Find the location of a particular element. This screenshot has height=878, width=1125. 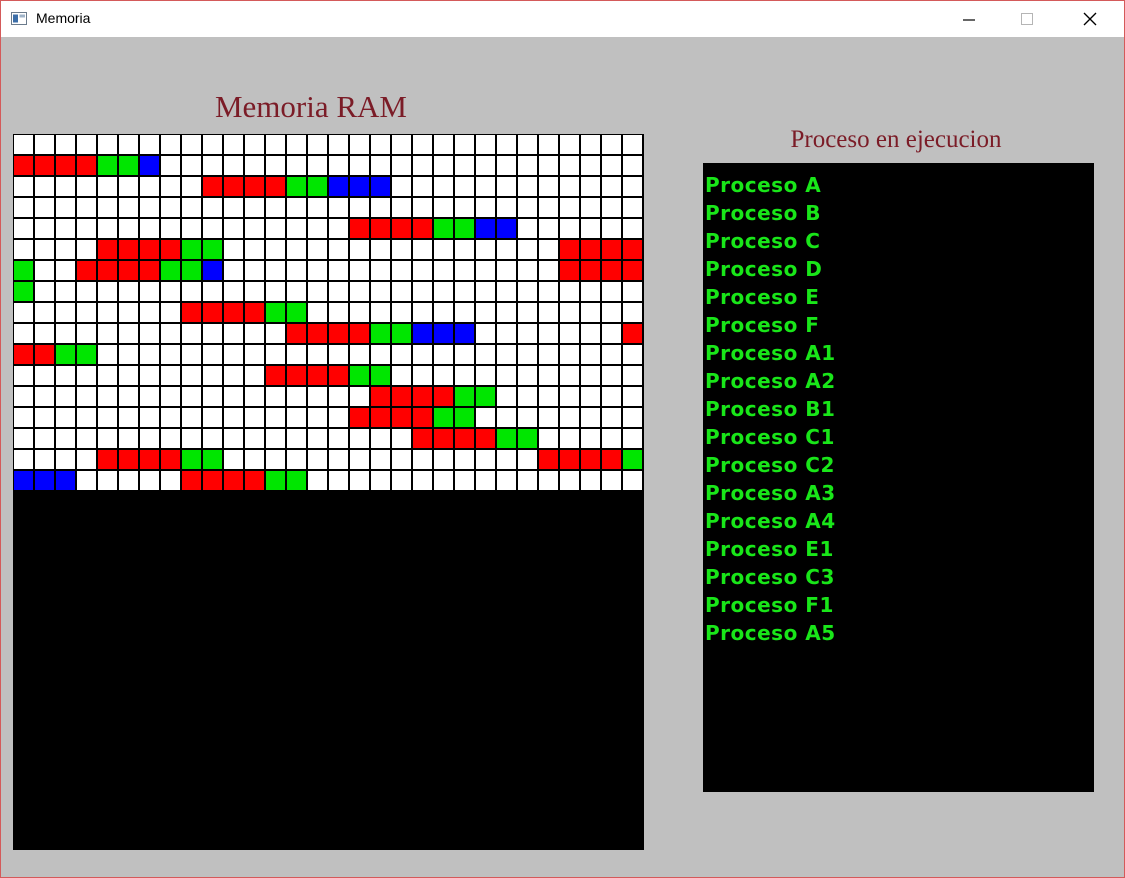

title-bar: Memoria is located at coordinates (562, 19).